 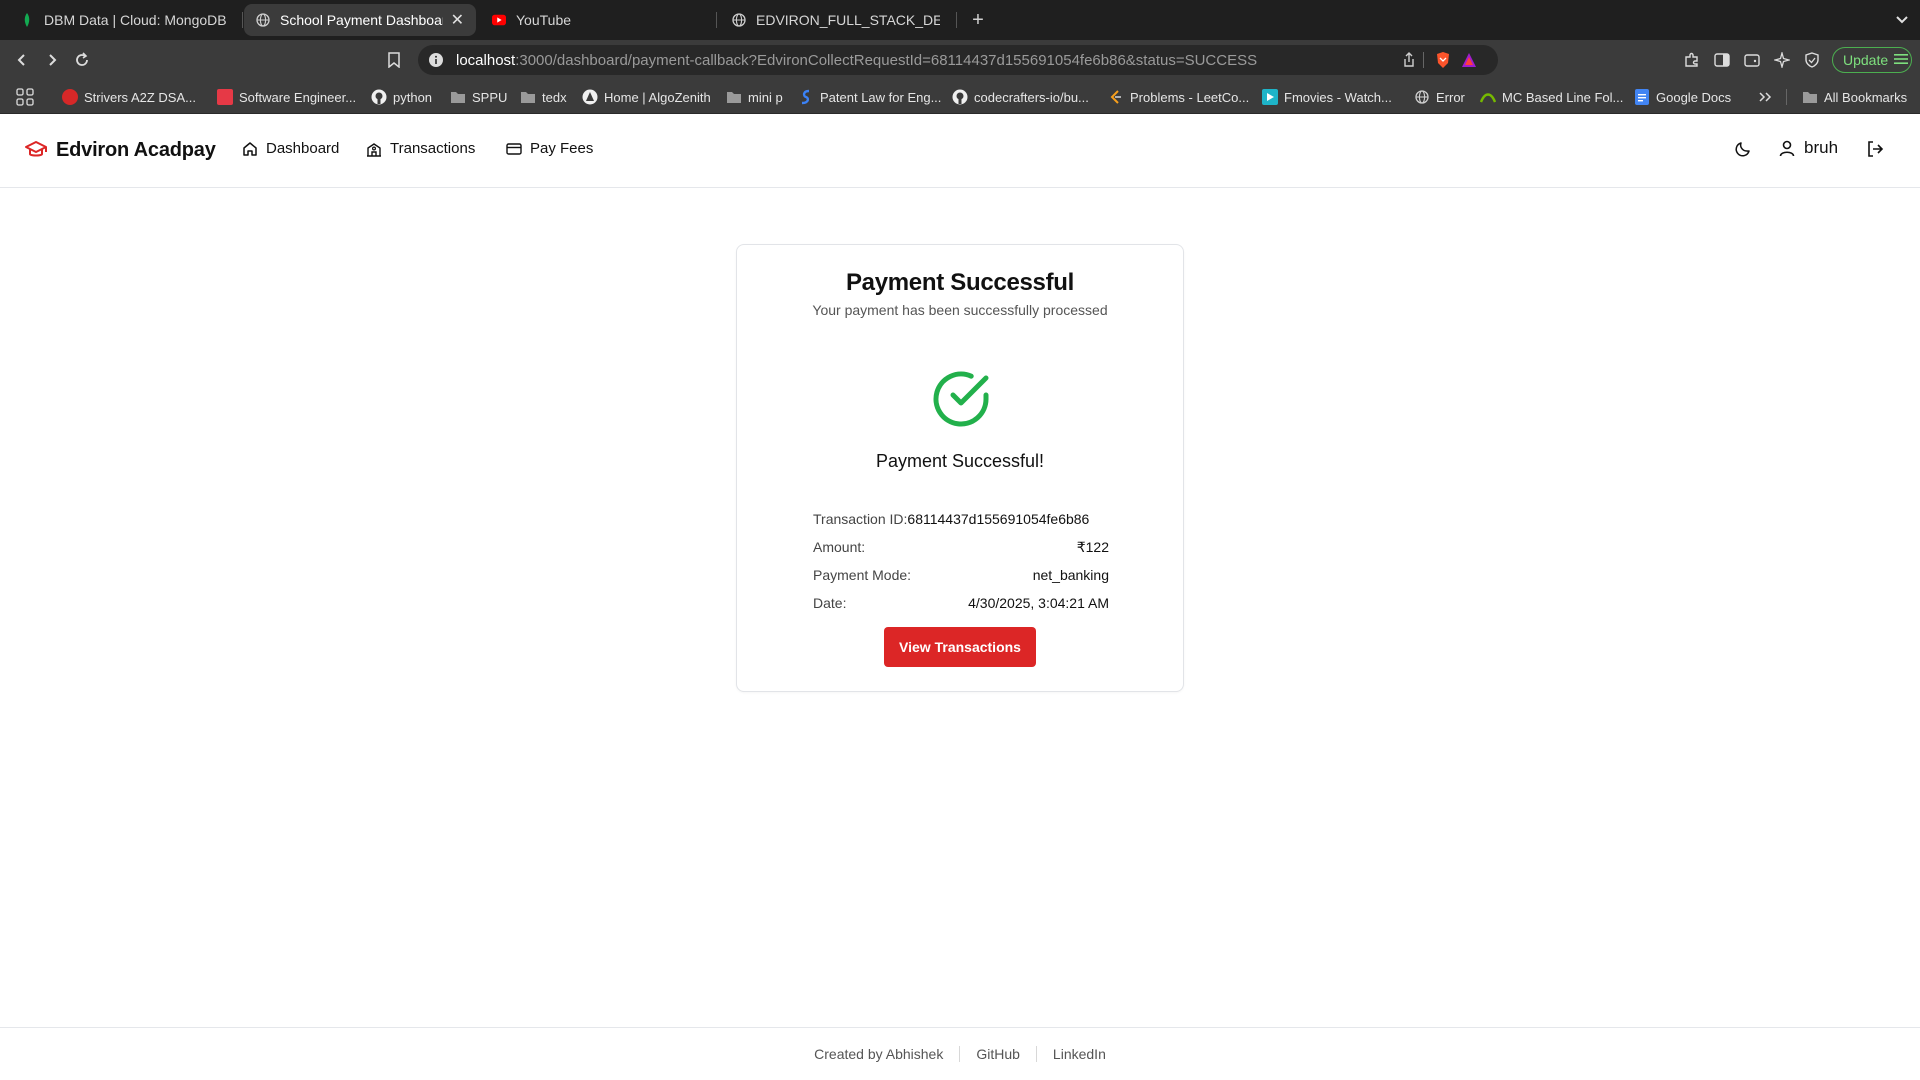 What do you see at coordinates (978, 20) in the screenshot?
I see `new-tab-plus-icon: +` at bounding box center [978, 20].